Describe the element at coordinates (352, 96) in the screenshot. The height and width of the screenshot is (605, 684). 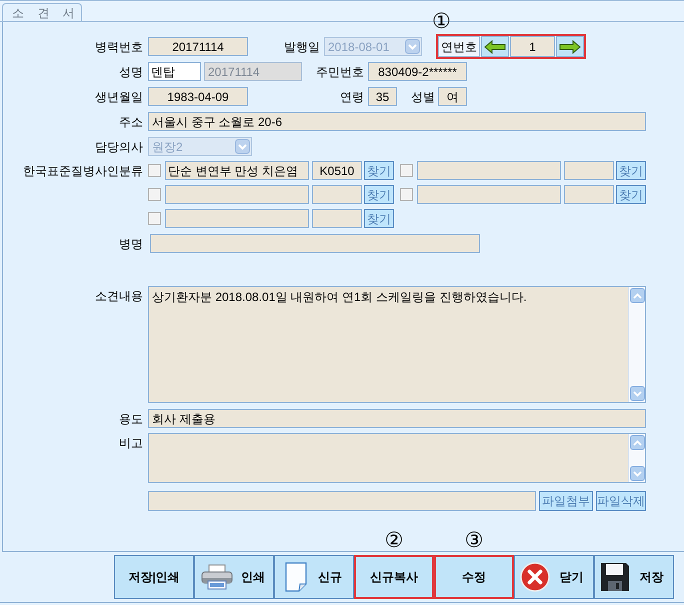
I see `field-label: 연령` at that location.